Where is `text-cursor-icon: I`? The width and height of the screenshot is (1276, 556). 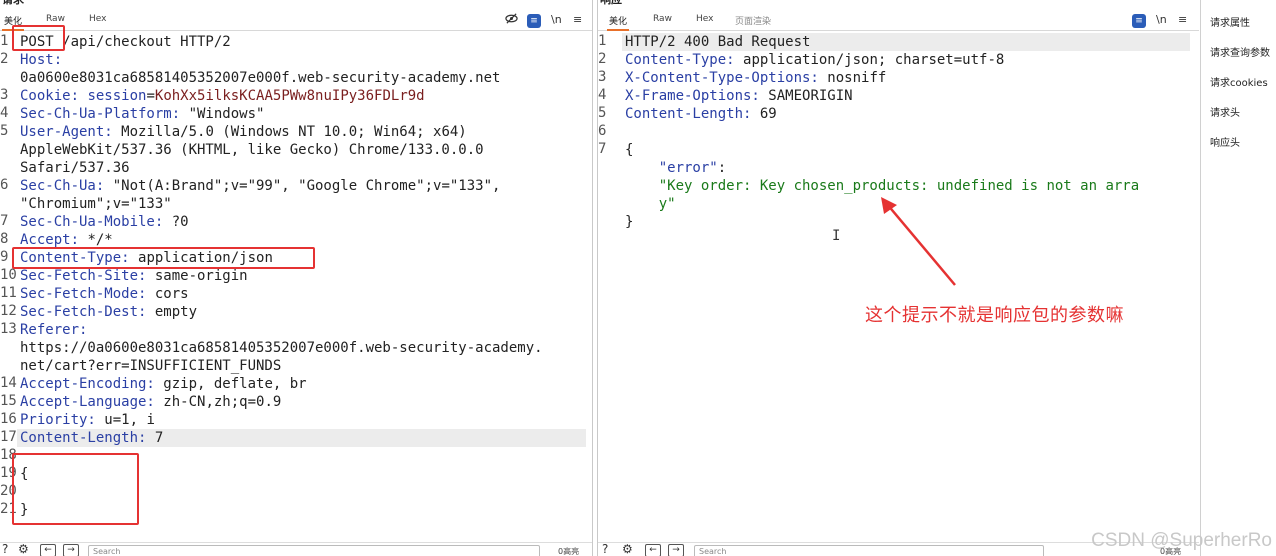
text-cursor-icon: I is located at coordinates (836, 236).